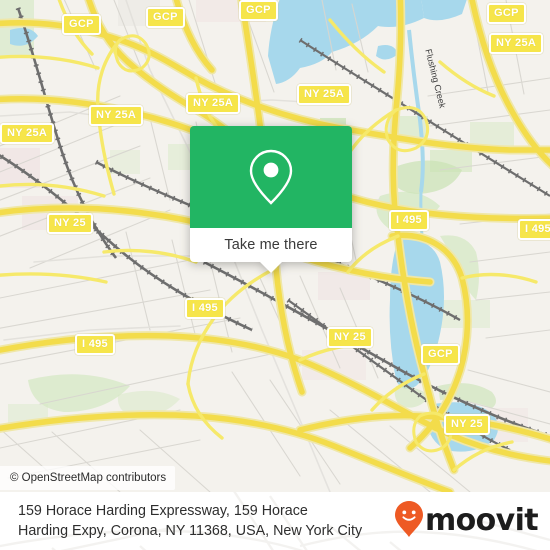 Image resolution: width=550 pixels, height=550 pixels. I want to click on map-pin-icon, so click(271, 177).